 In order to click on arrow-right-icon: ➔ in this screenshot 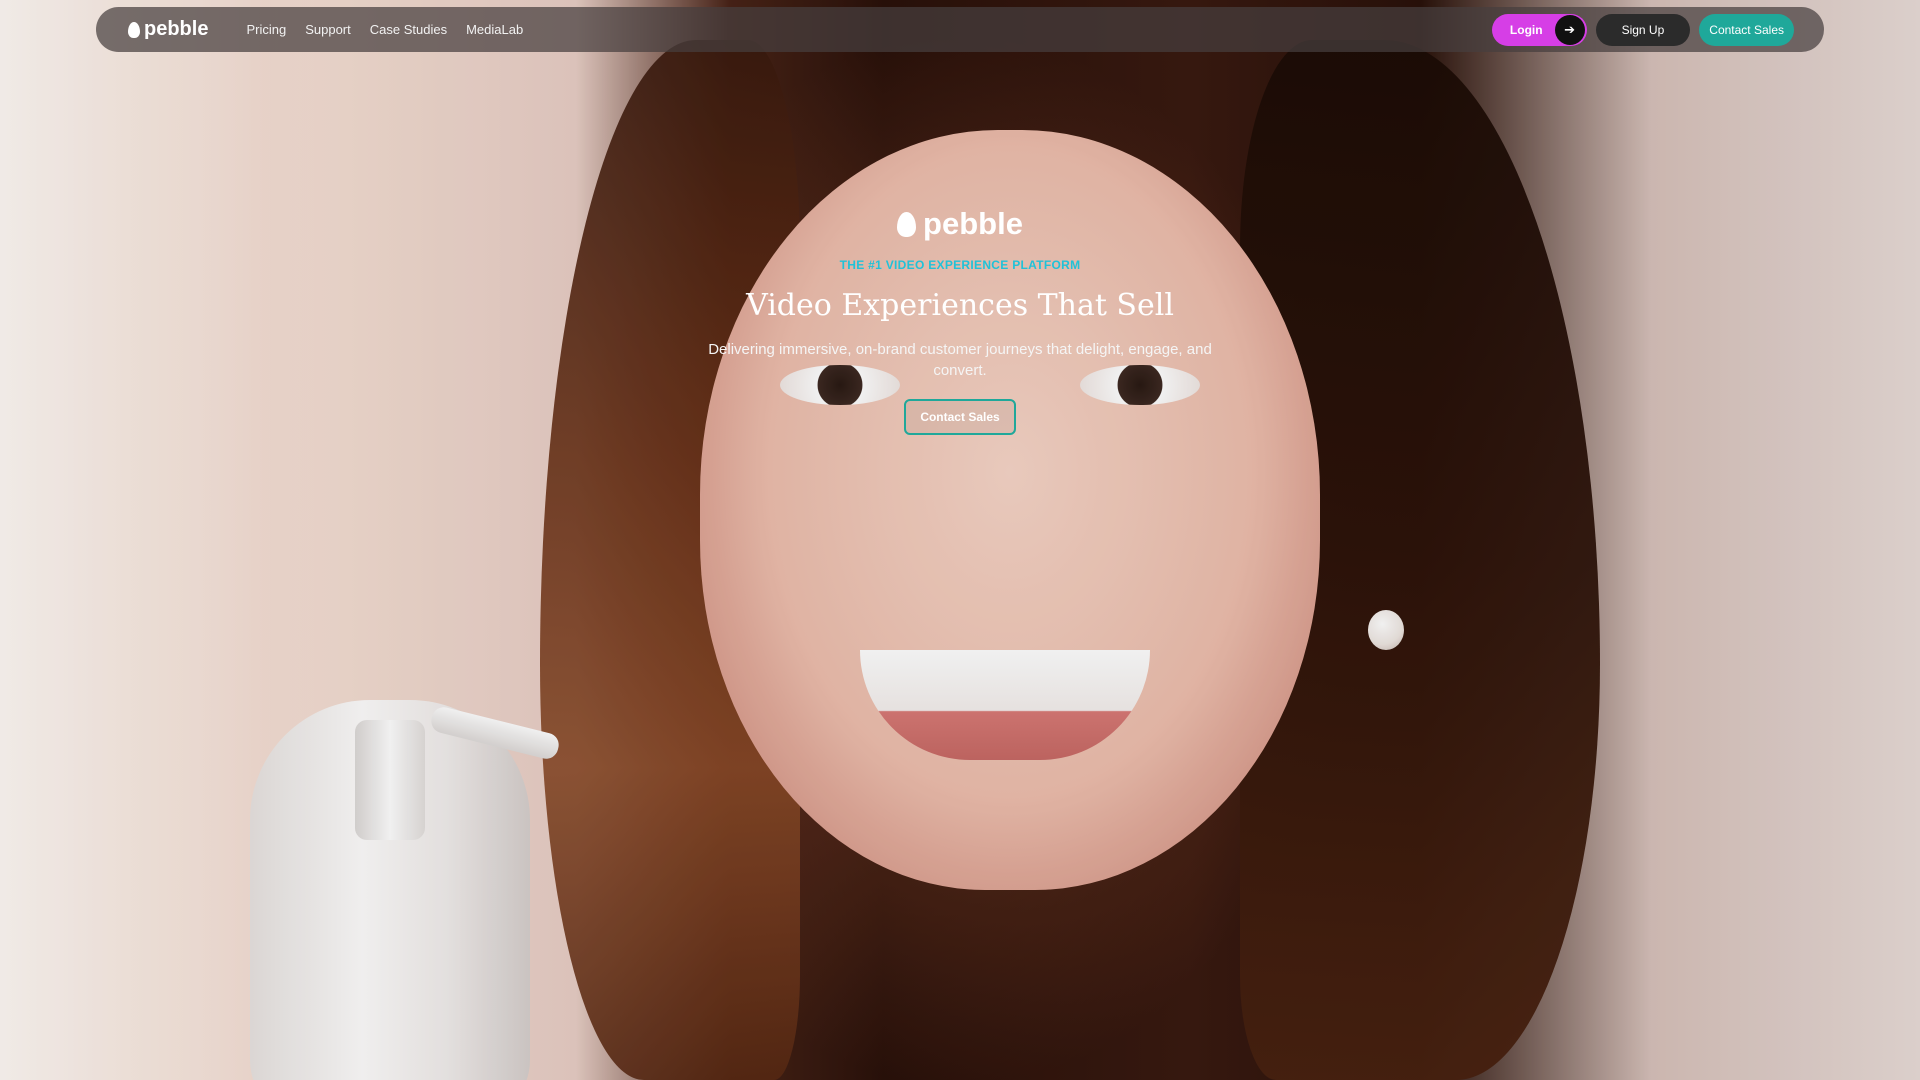, I will do `click(1569, 29)`.